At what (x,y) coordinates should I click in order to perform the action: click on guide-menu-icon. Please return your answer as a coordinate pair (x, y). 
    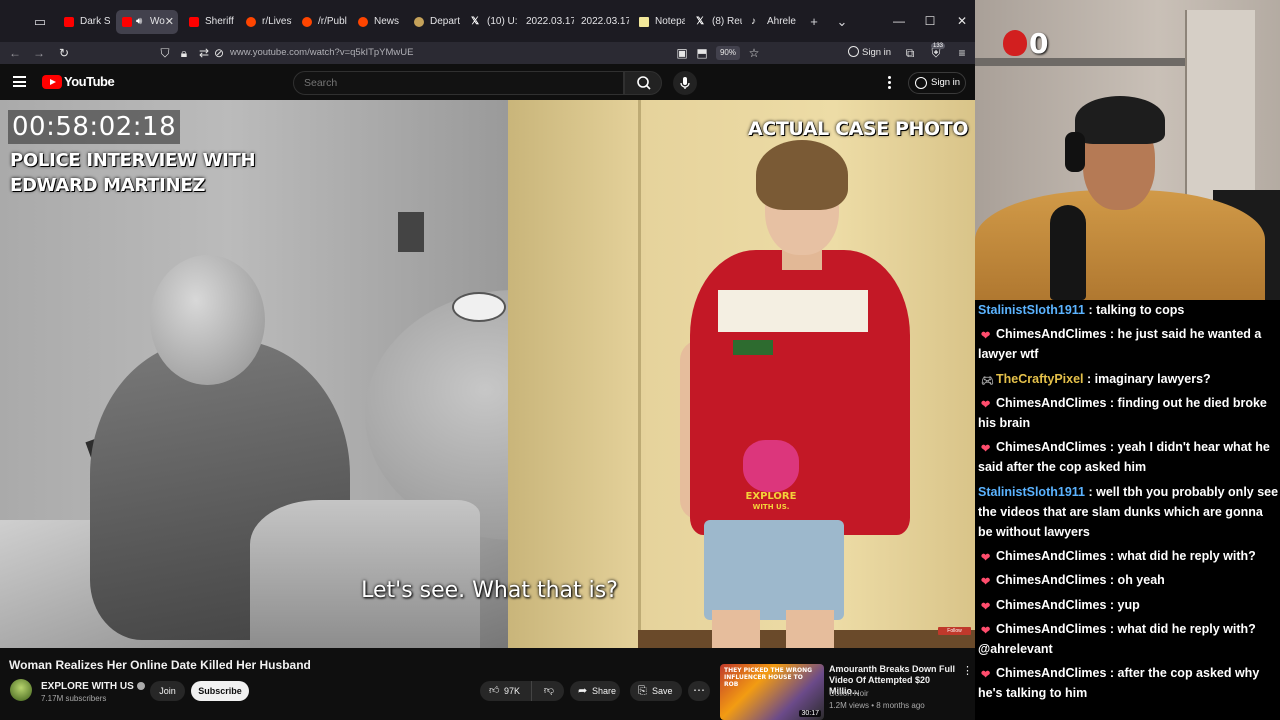
    Looking at the image, I should click on (19, 81).